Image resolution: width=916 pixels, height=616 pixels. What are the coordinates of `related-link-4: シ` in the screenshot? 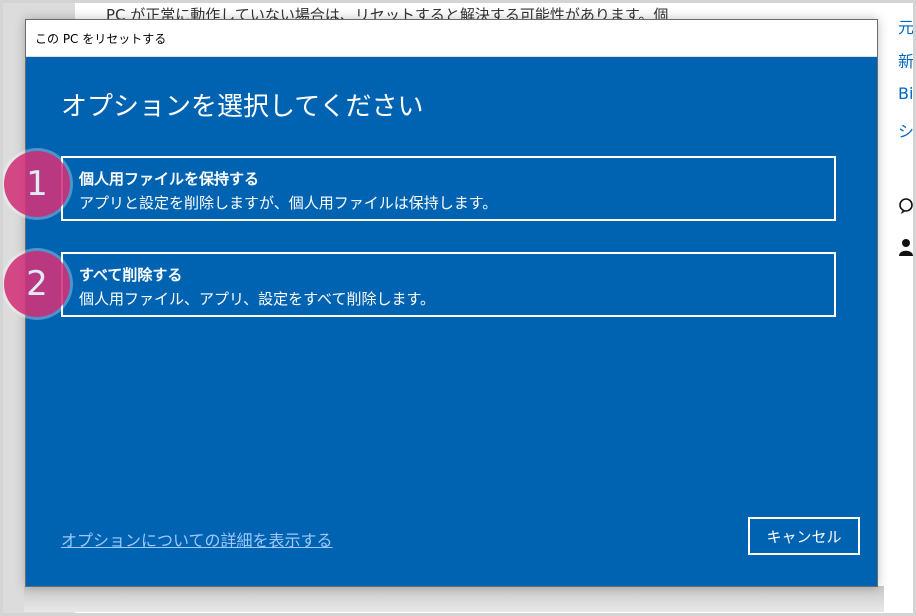 It's located at (907, 130).